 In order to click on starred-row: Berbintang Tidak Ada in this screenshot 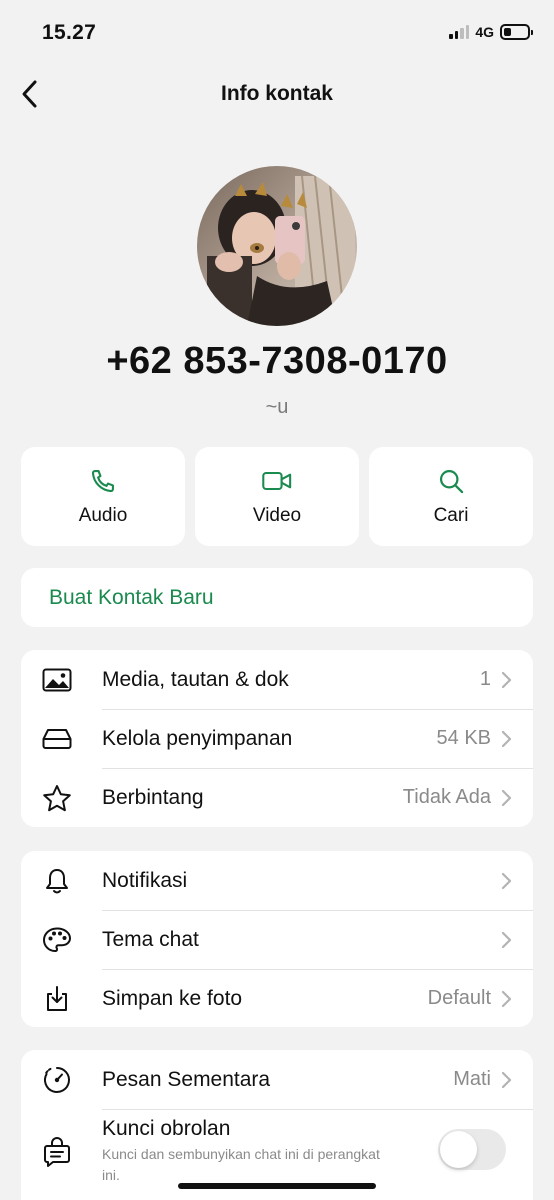, I will do `click(277, 797)`.